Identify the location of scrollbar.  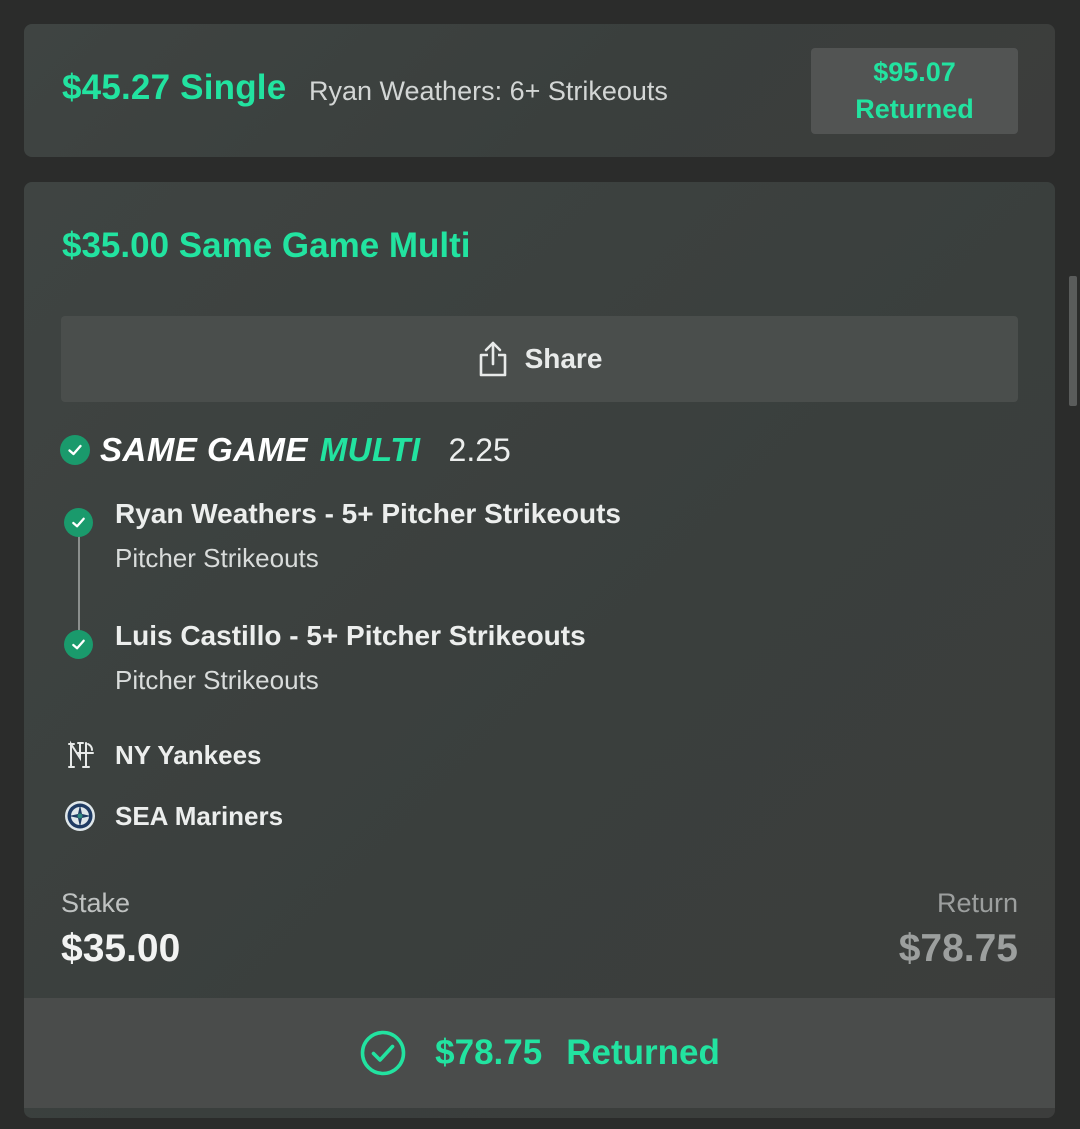
(1073, 341).